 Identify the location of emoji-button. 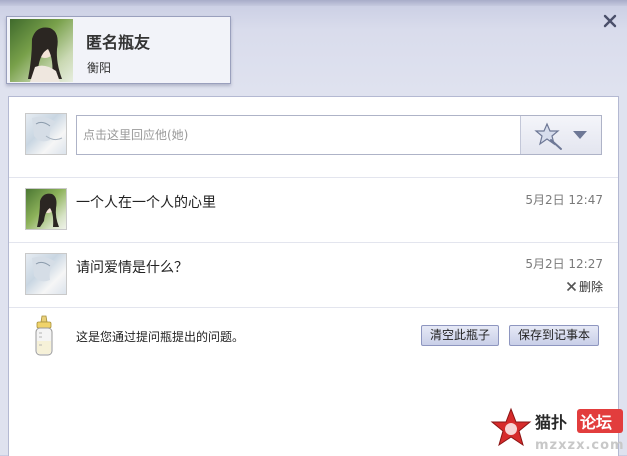
(560, 135).